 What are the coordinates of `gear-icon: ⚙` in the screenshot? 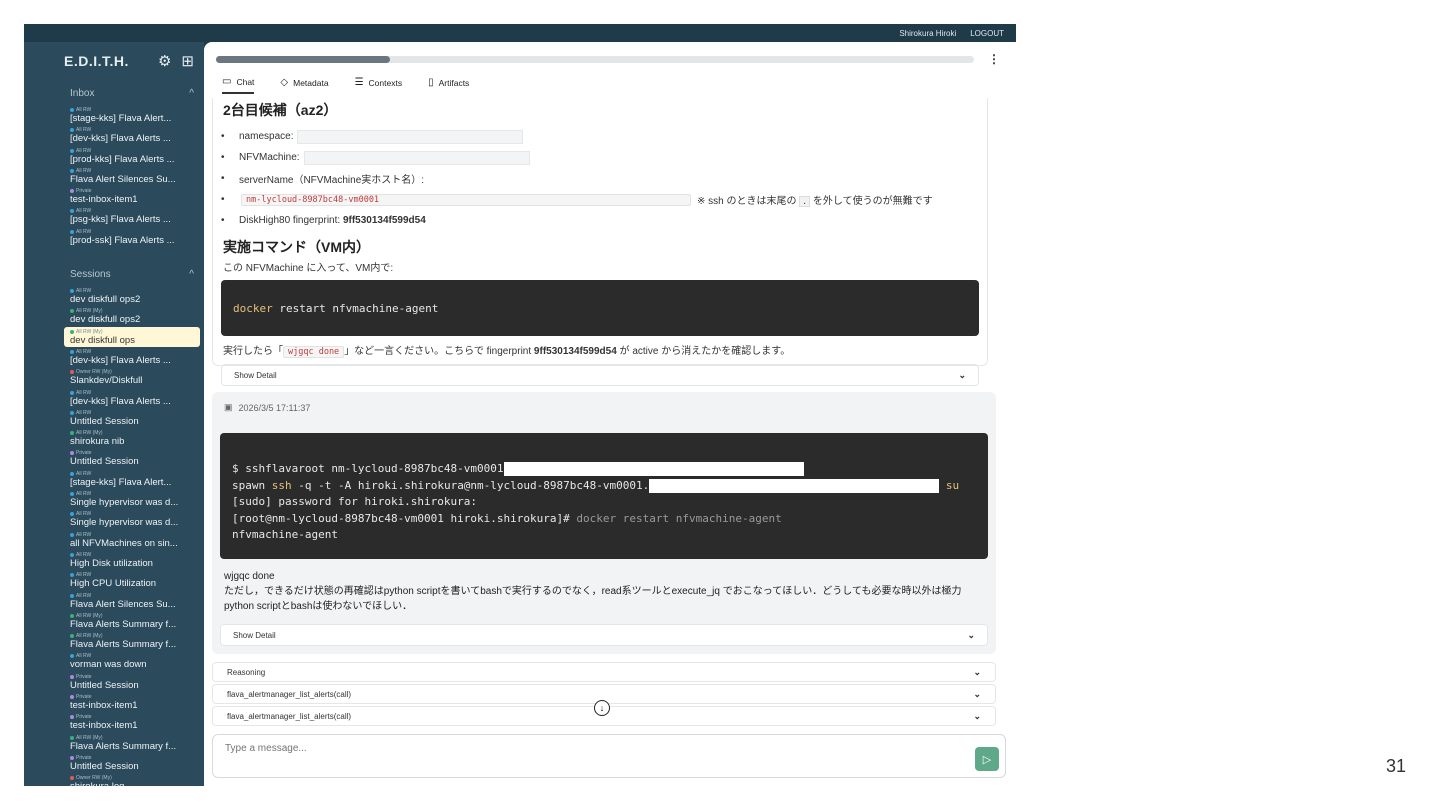 It's located at (164, 61).